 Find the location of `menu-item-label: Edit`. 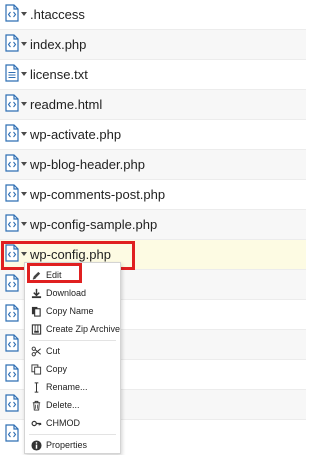

menu-item-label: Edit is located at coordinates (54, 275).